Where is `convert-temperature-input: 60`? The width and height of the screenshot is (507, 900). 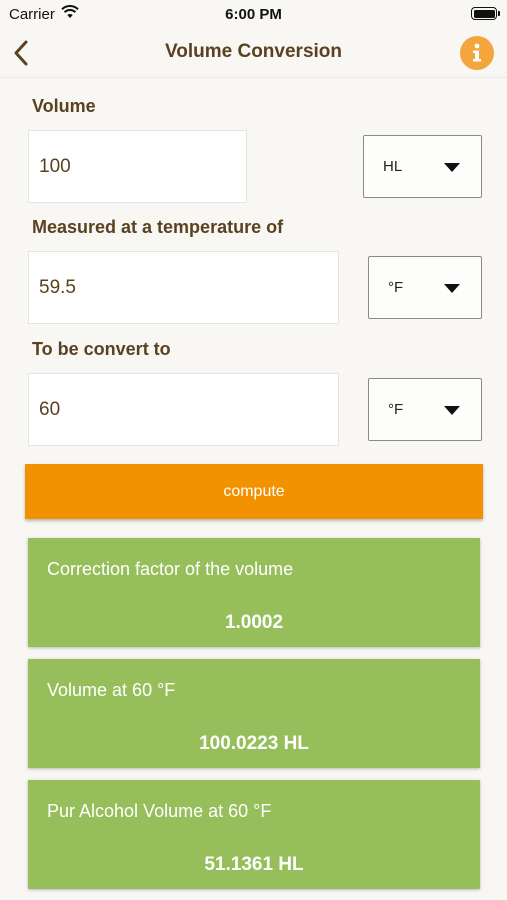 convert-temperature-input: 60 is located at coordinates (183, 409).